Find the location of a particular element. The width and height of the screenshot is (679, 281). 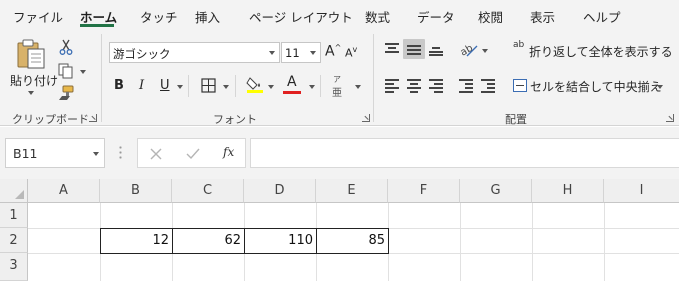

row-header-3: 3 is located at coordinates (14, 267).